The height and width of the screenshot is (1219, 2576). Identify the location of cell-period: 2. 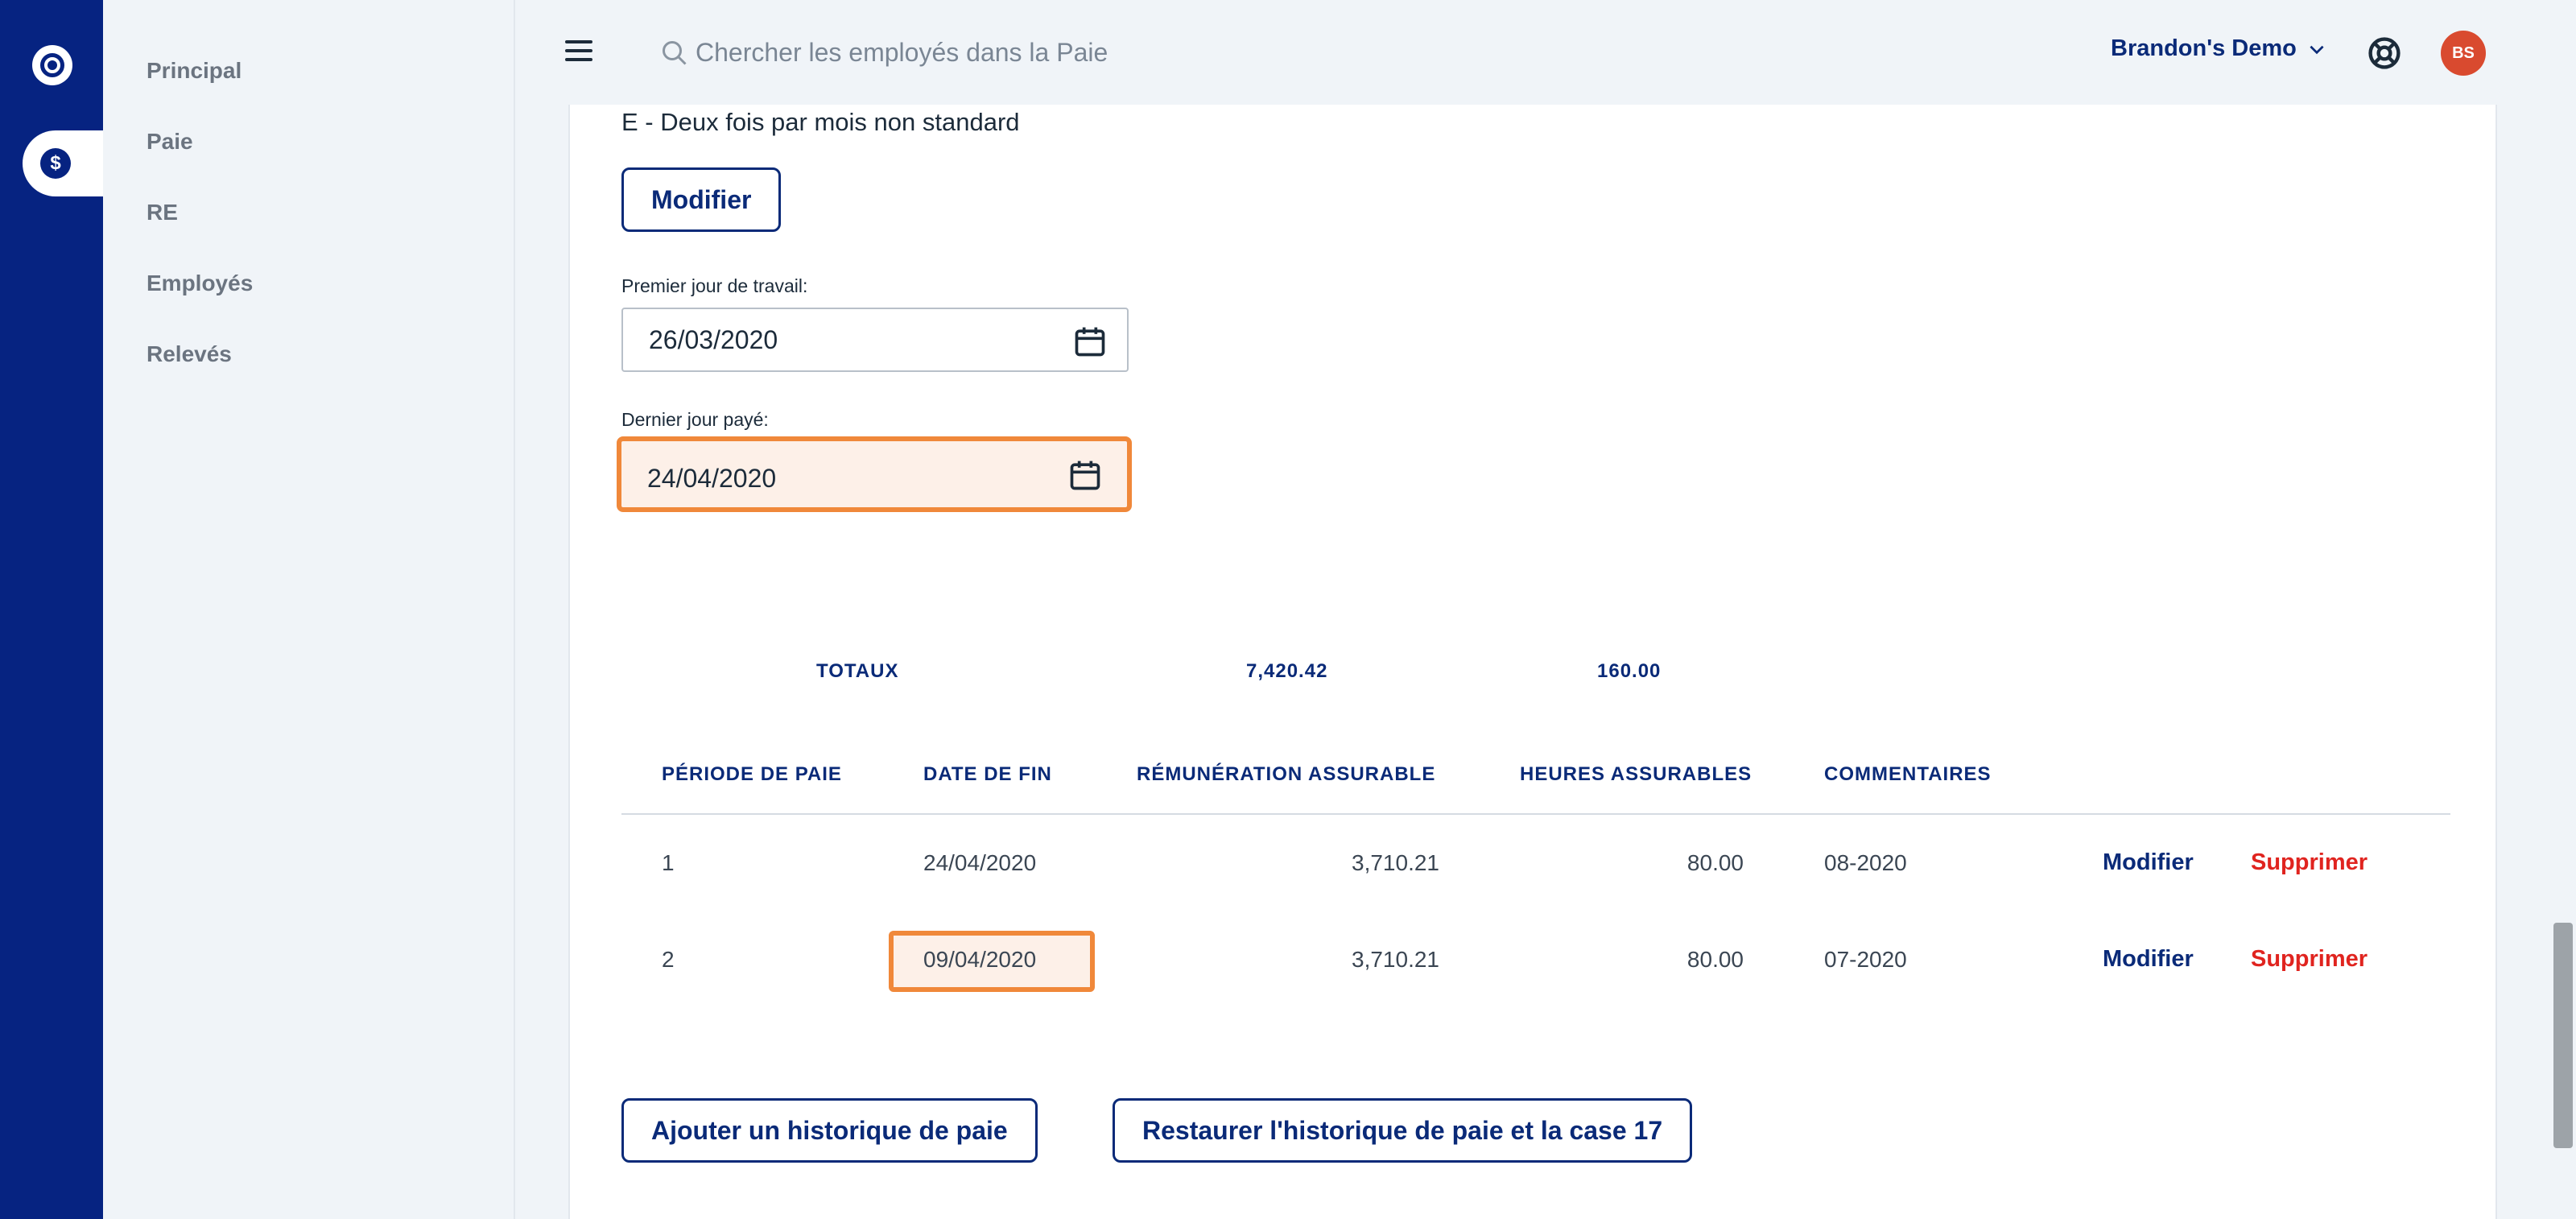
(668, 960).